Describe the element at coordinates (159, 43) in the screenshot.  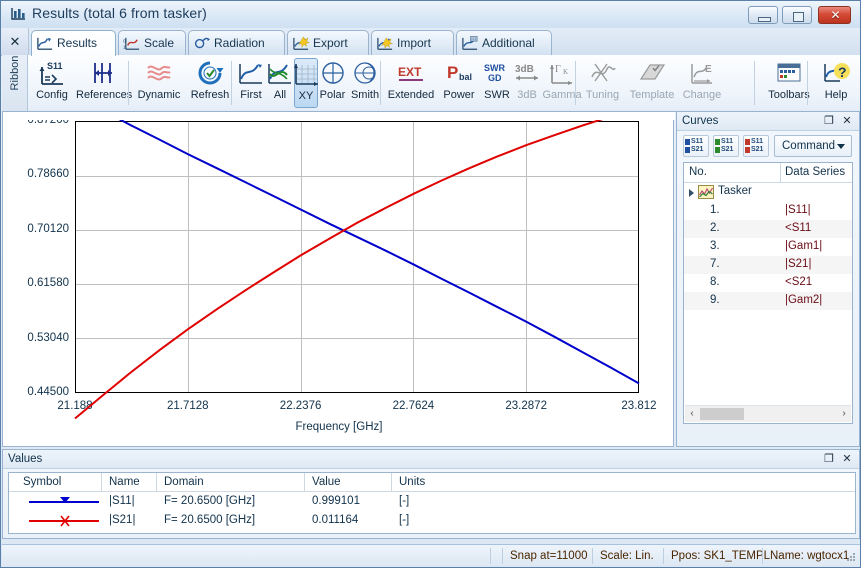
I see `tab-label: Scale` at that location.